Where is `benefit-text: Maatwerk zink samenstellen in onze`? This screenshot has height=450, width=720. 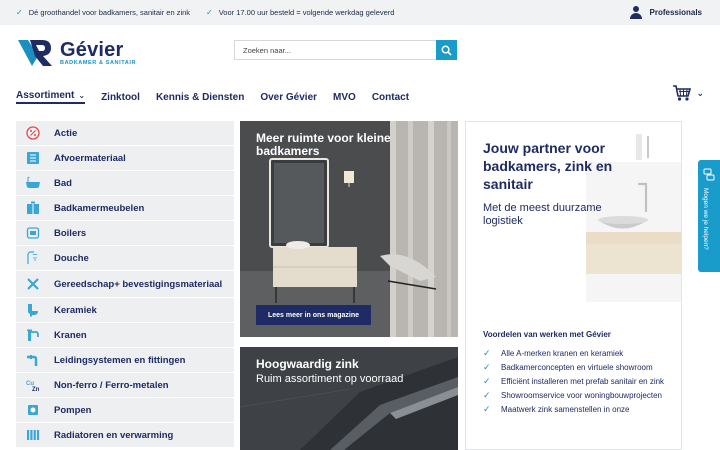
benefit-text: Maatwerk zink samenstellen in onze is located at coordinates (565, 409).